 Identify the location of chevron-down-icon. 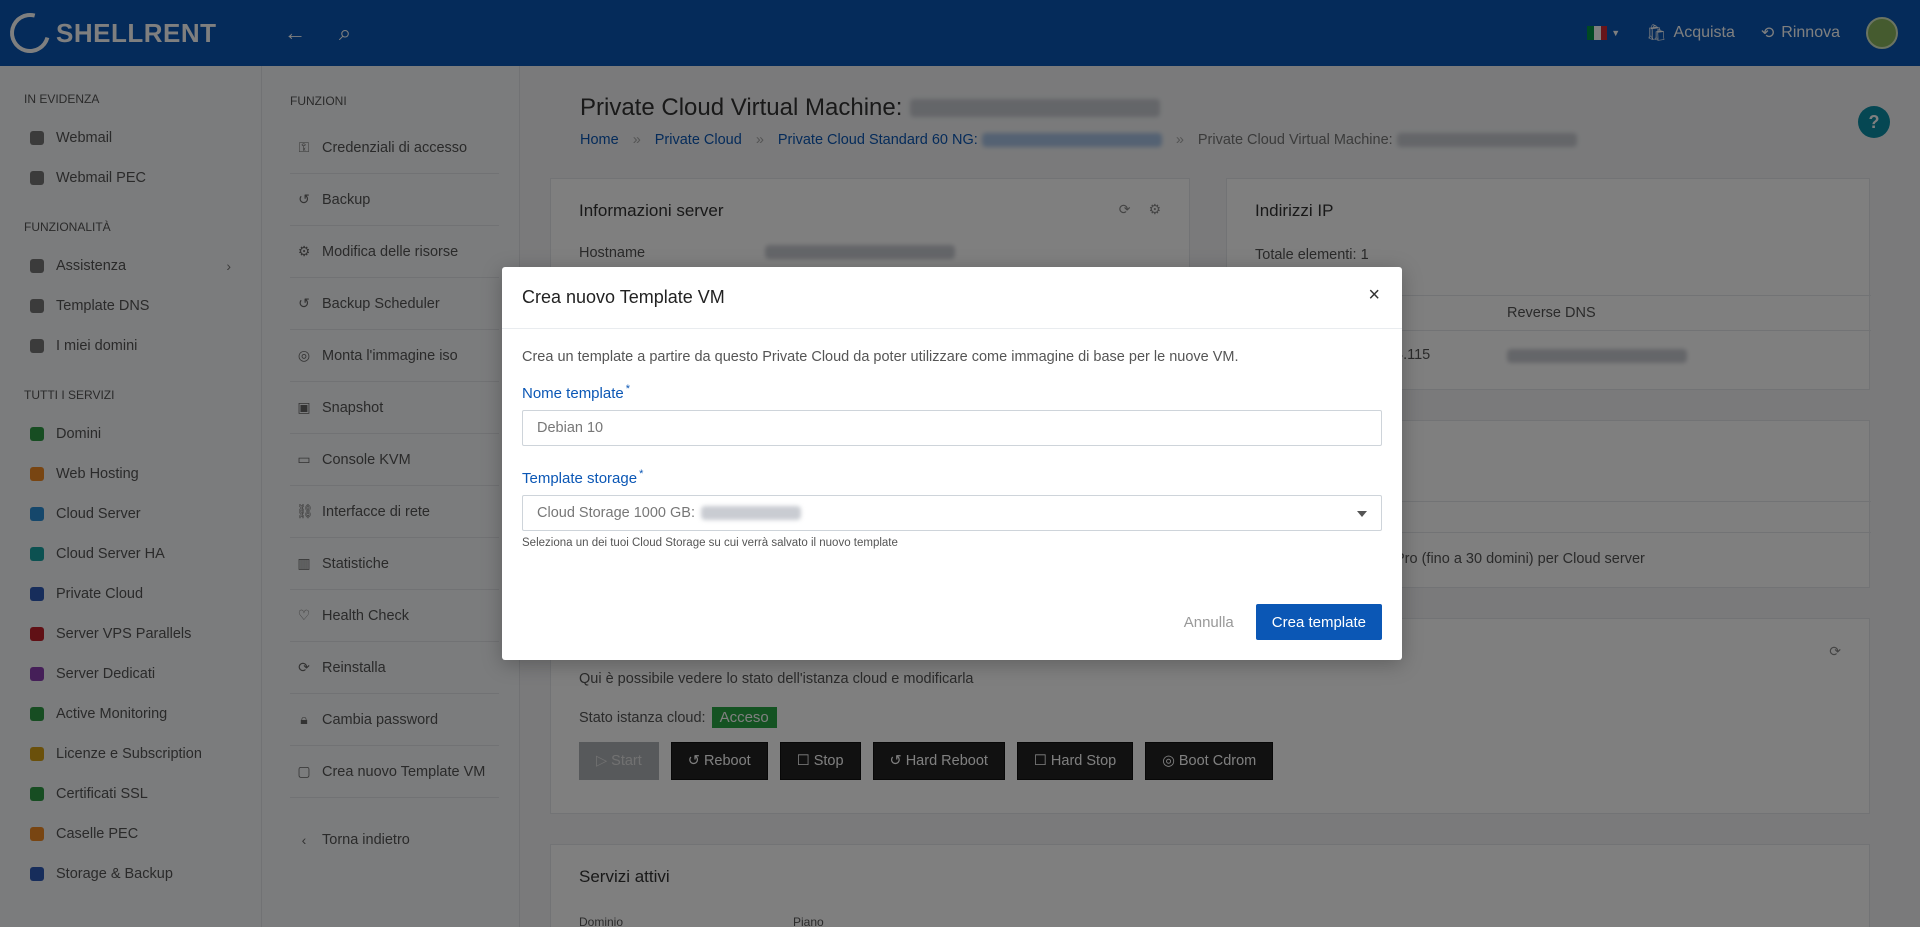
(1362, 514).